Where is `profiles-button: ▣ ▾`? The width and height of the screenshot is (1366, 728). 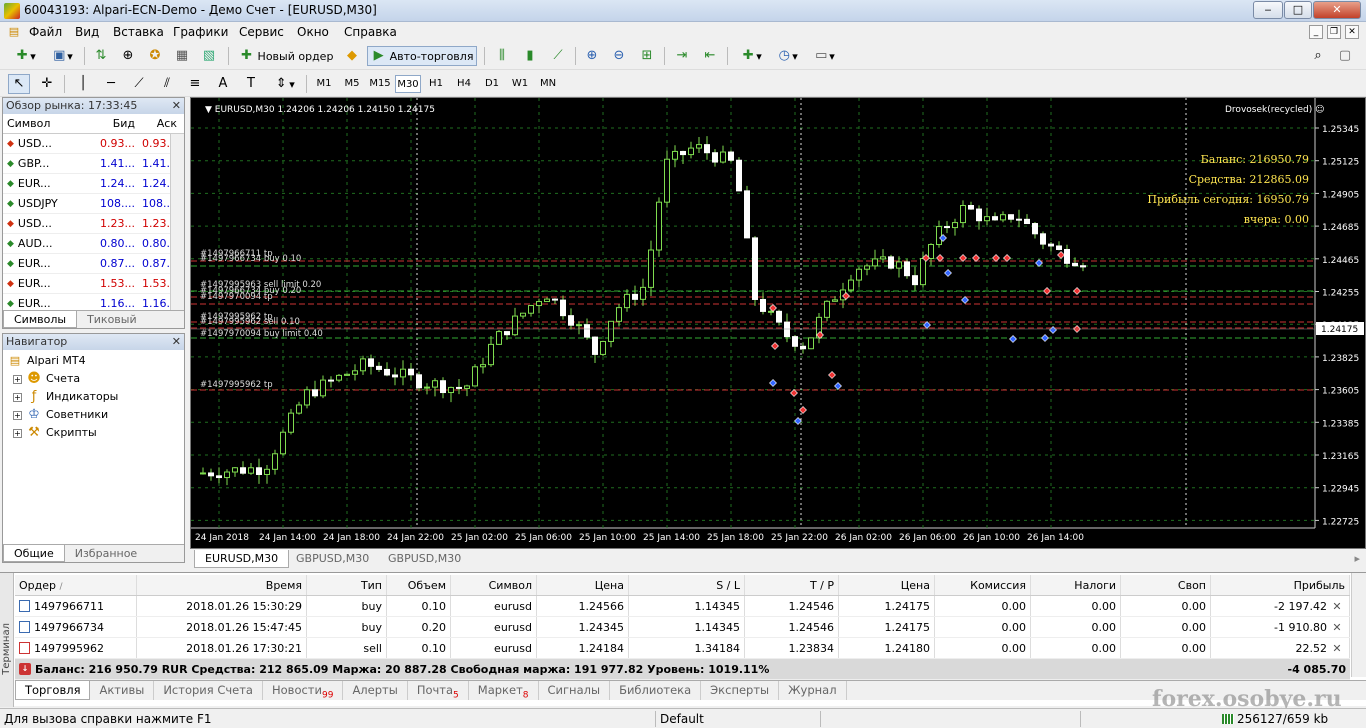 profiles-button: ▣ ▾ is located at coordinates (62, 56).